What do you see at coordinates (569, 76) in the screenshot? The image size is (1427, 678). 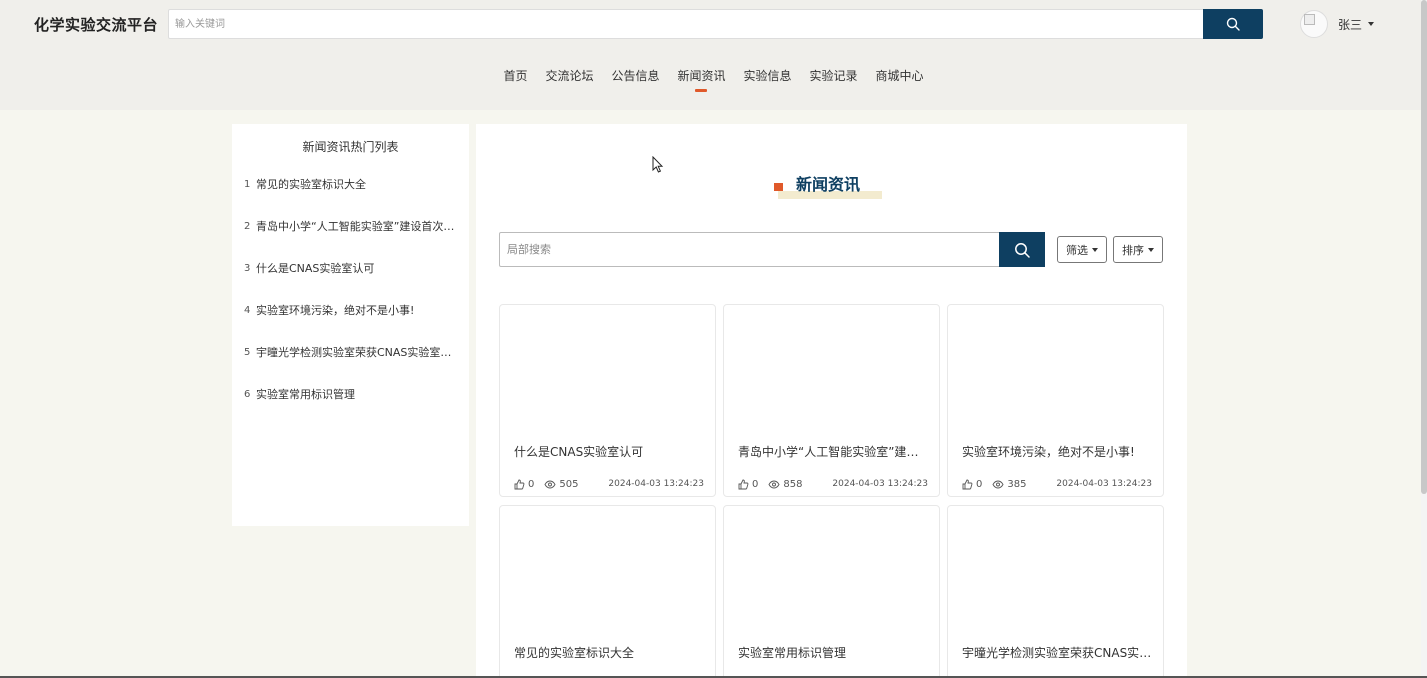 I see `nav-item-forum: 交流论坛` at bounding box center [569, 76].